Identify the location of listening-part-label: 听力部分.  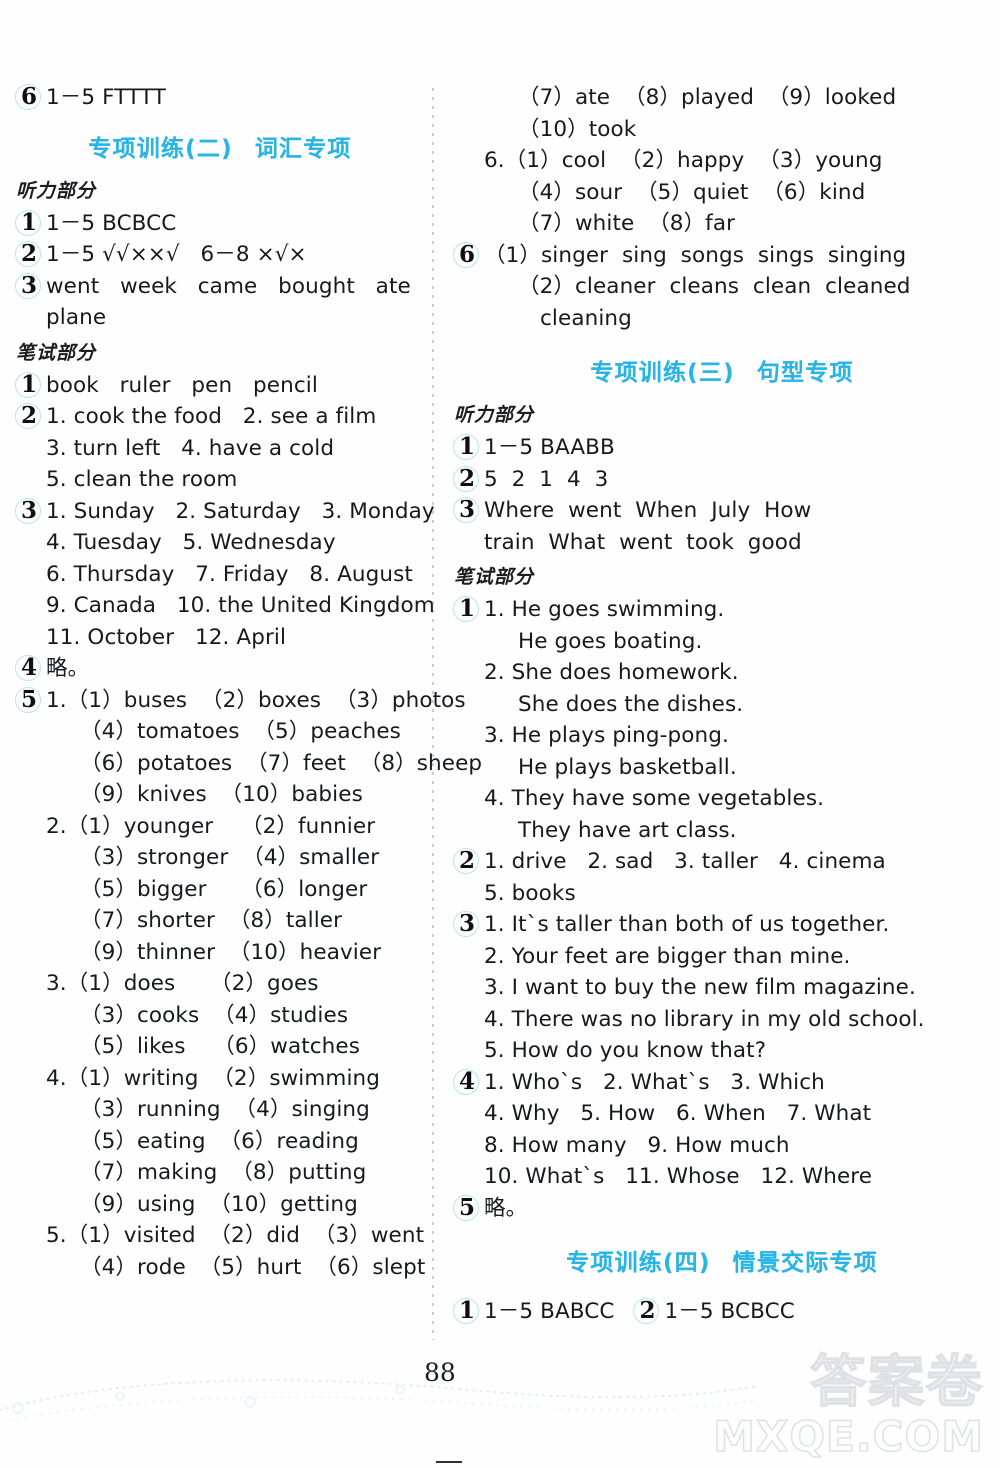
(494, 415).